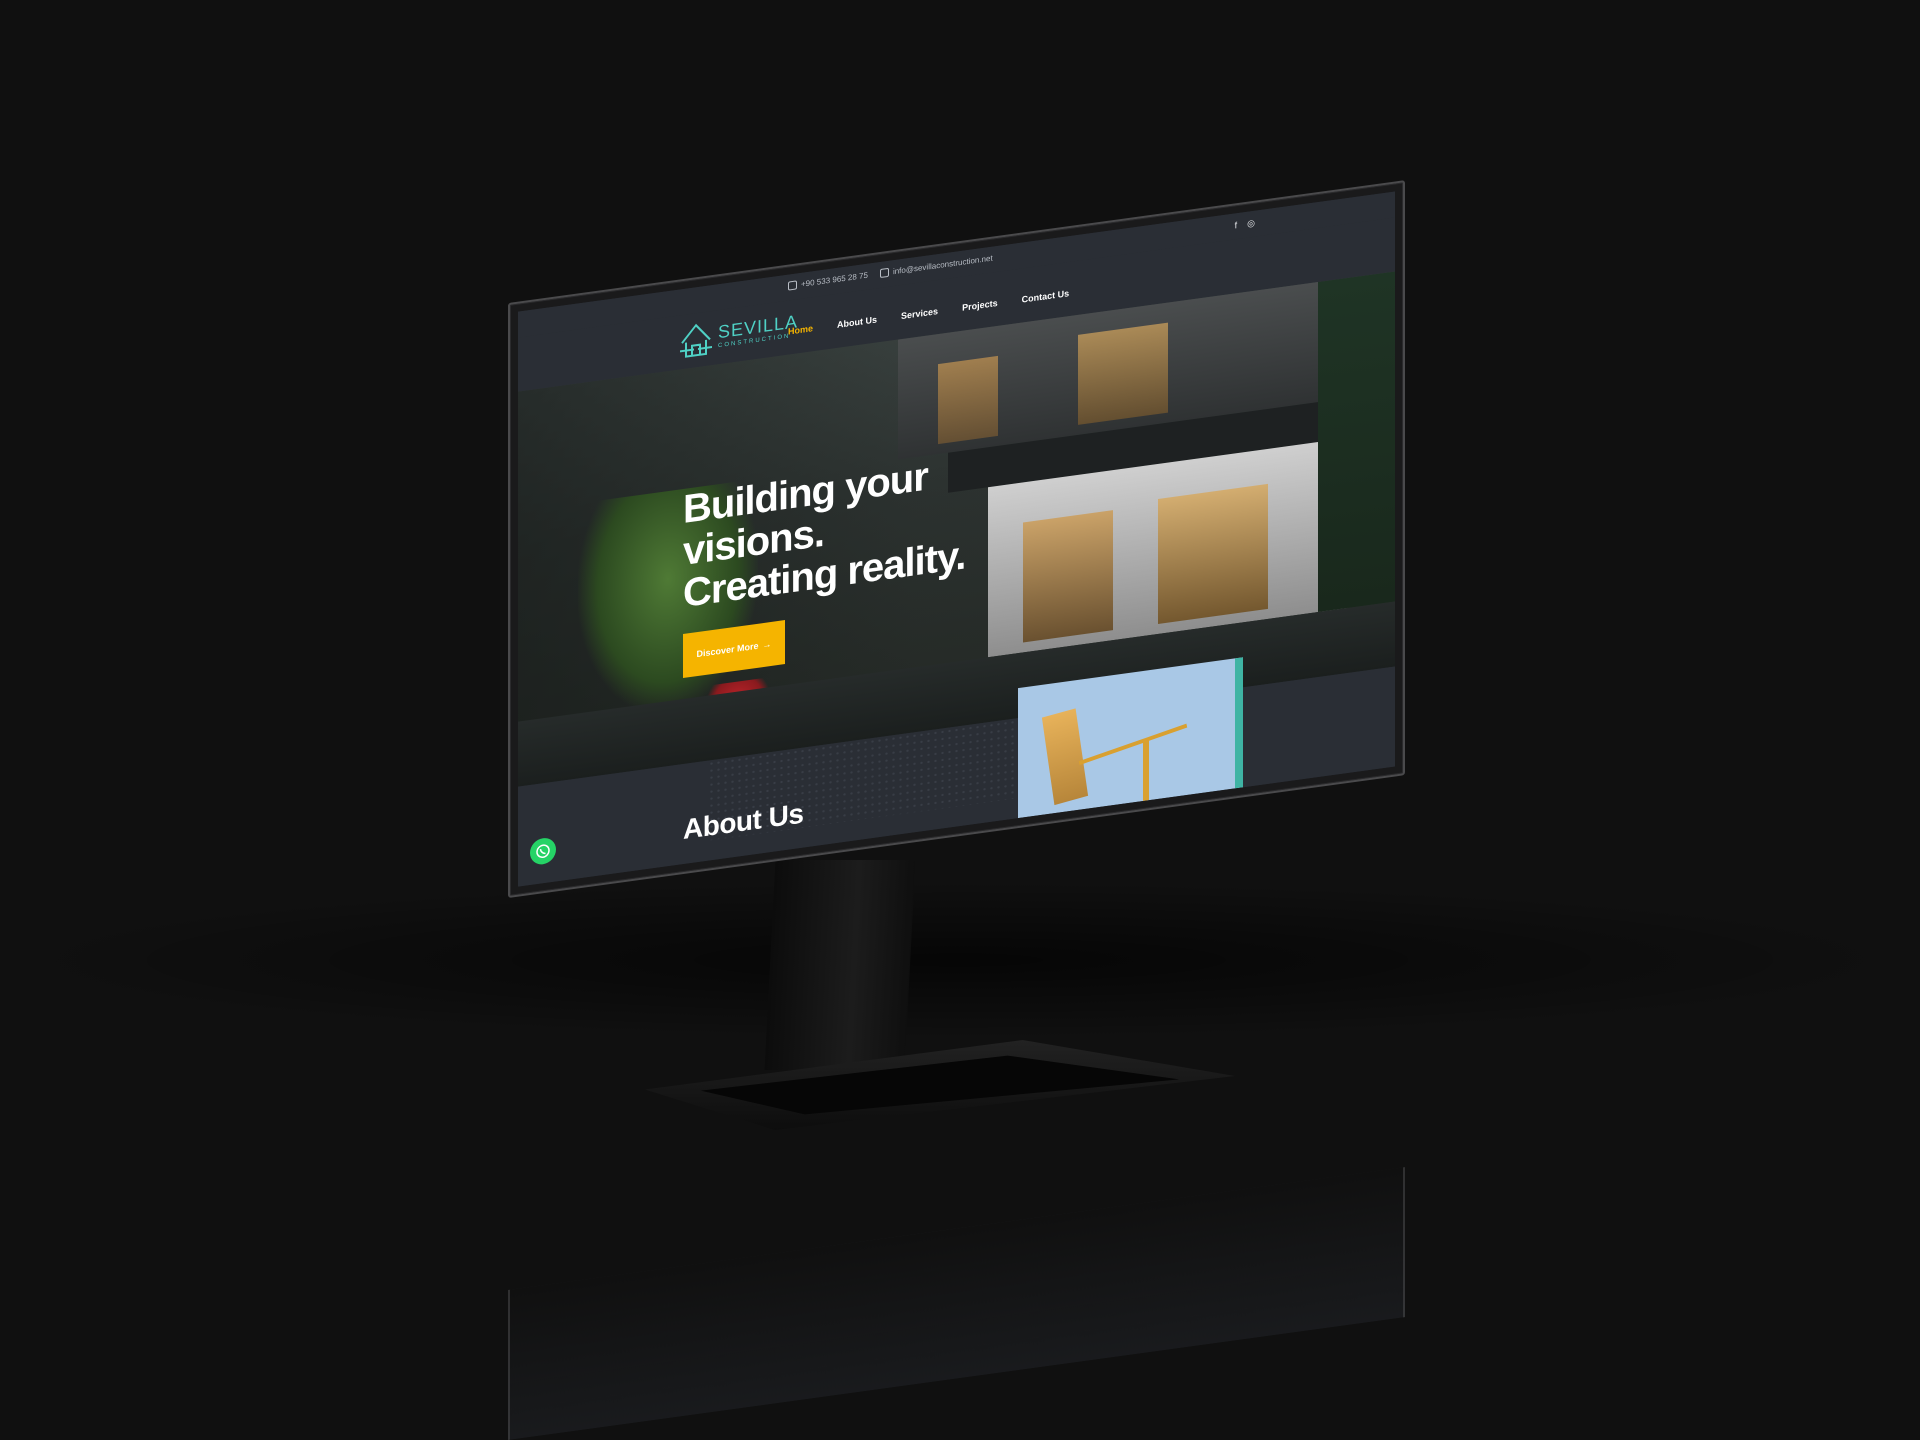  What do you see at coordinates (1236, 225) in the screenshot?
I see `facebook-icon: f` at bounding box center [1236, 225].